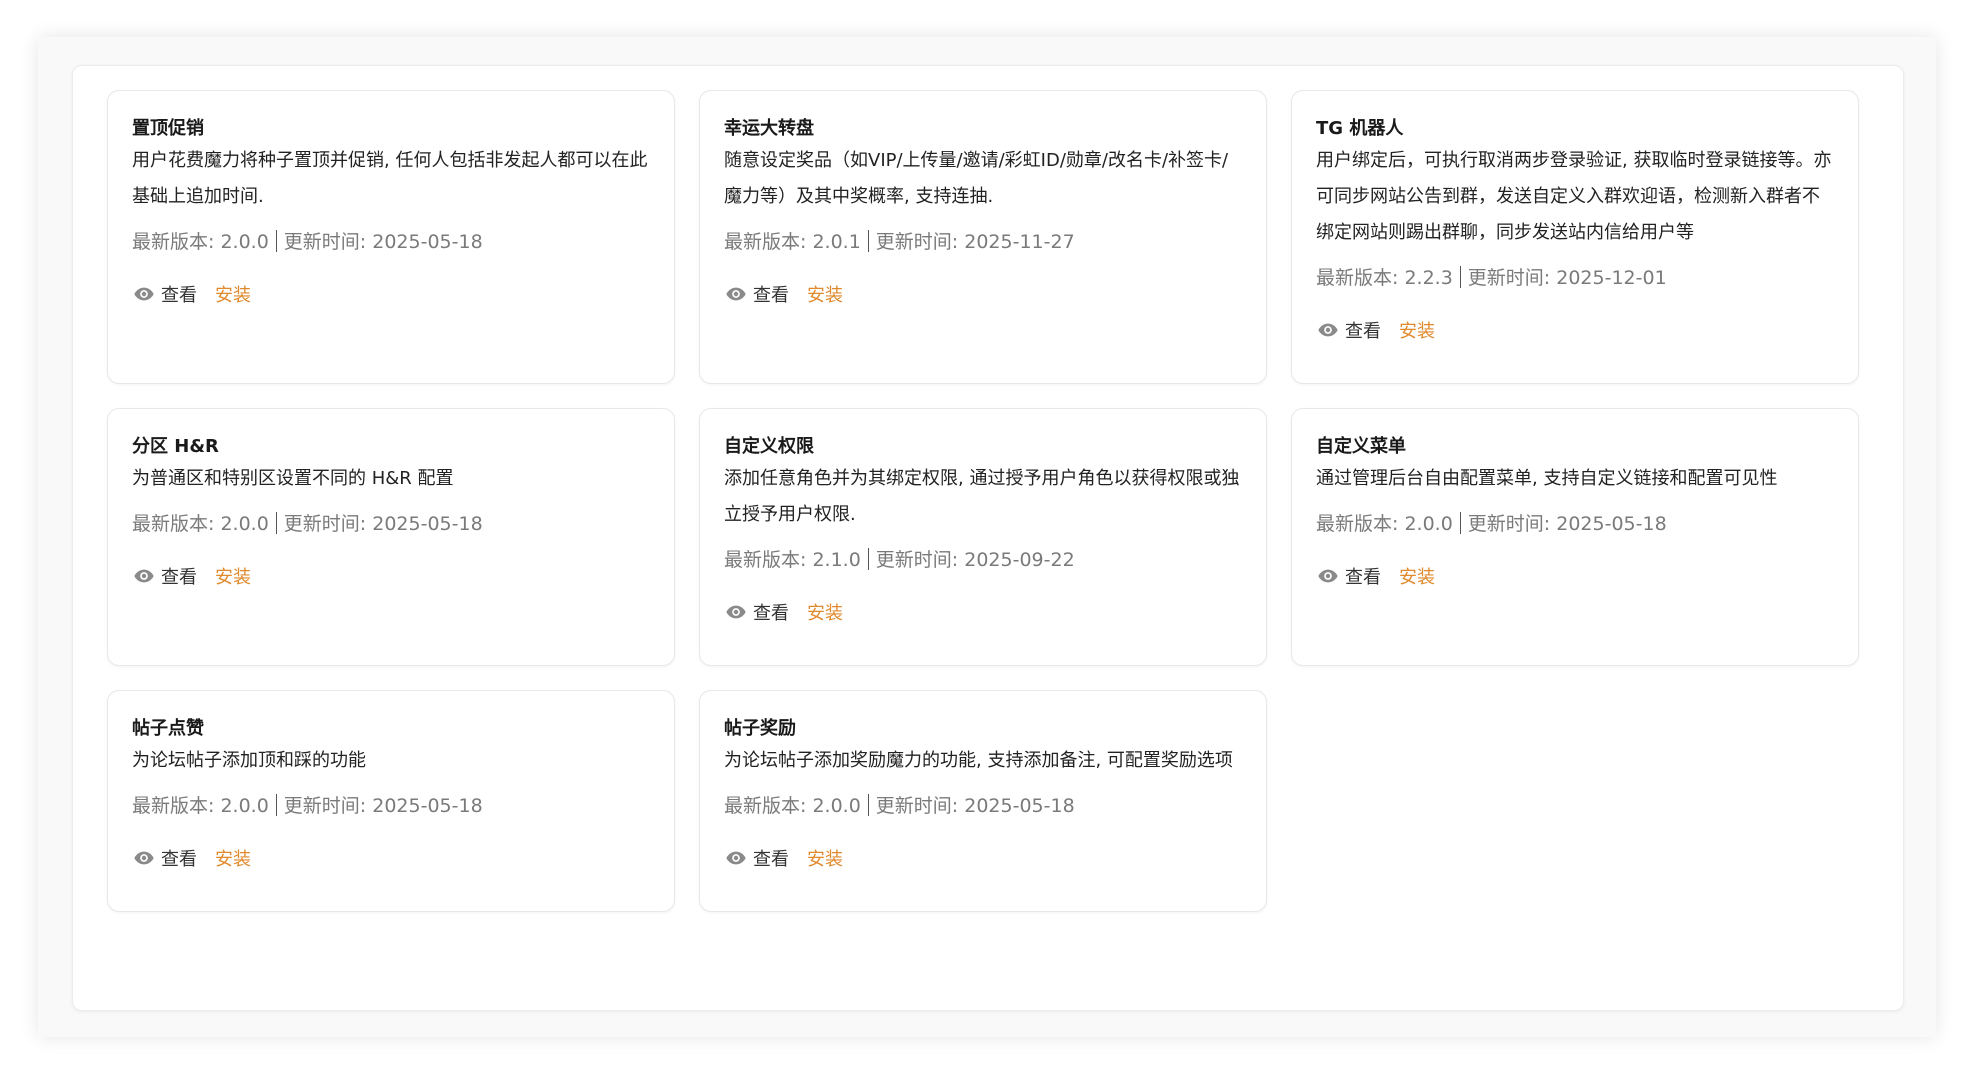  What do you see at coordinates (792, 242) in the screenshot?
I see `plugin-version: 最新版本: 2.0.1` at bounding box center [792, 242].